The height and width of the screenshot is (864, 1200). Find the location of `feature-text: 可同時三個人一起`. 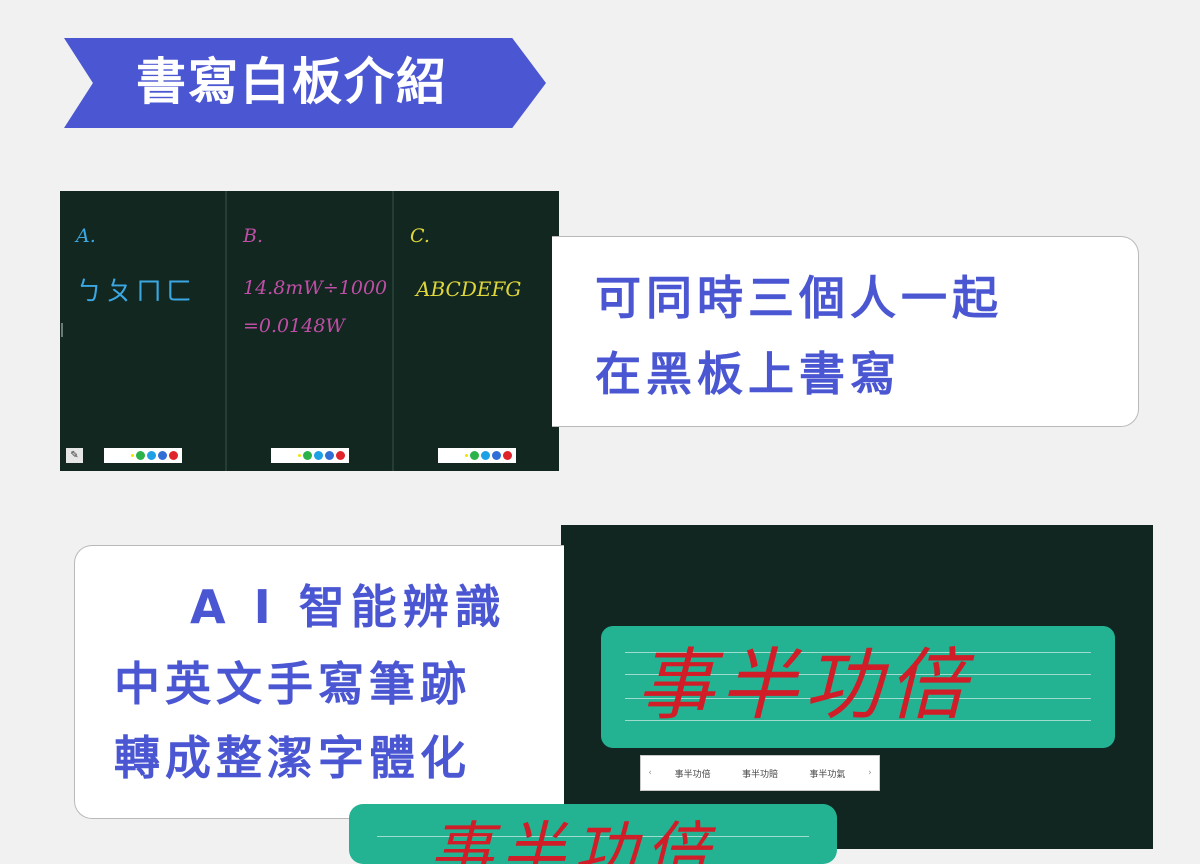

feature-text: 可同時三個人一起 is located at coordinates (799, 298).